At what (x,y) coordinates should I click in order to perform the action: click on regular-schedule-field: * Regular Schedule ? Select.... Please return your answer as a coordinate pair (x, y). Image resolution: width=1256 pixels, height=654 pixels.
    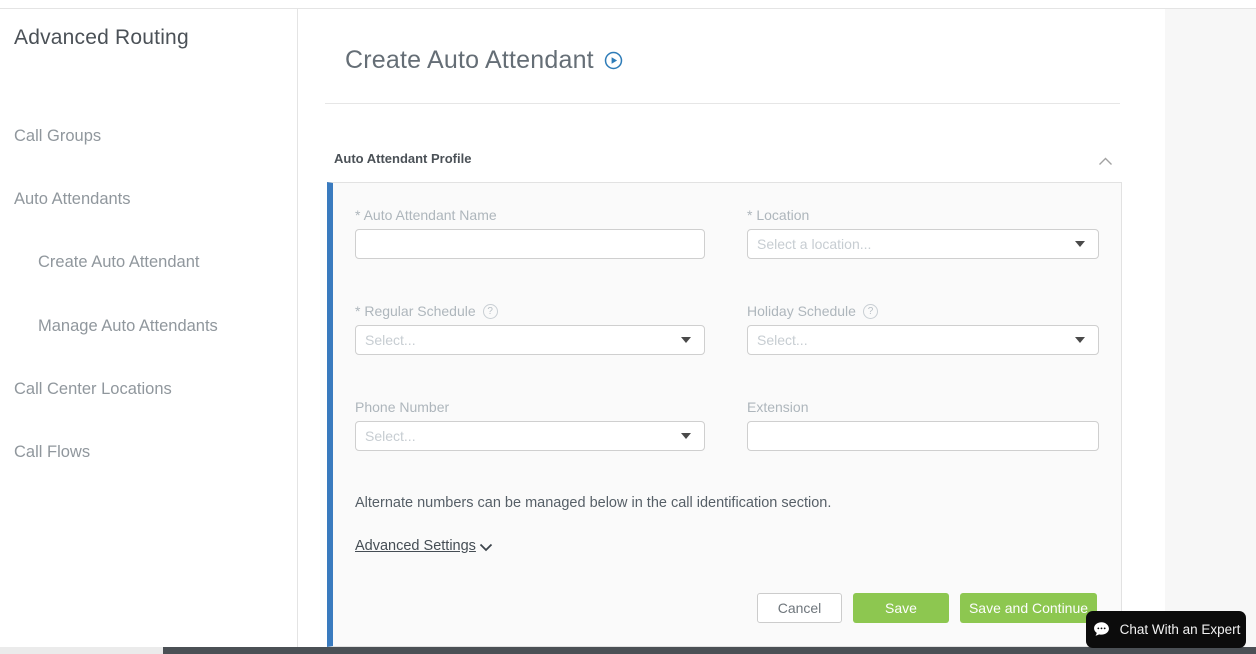
    Looking at the image, I should click on (530, 329).